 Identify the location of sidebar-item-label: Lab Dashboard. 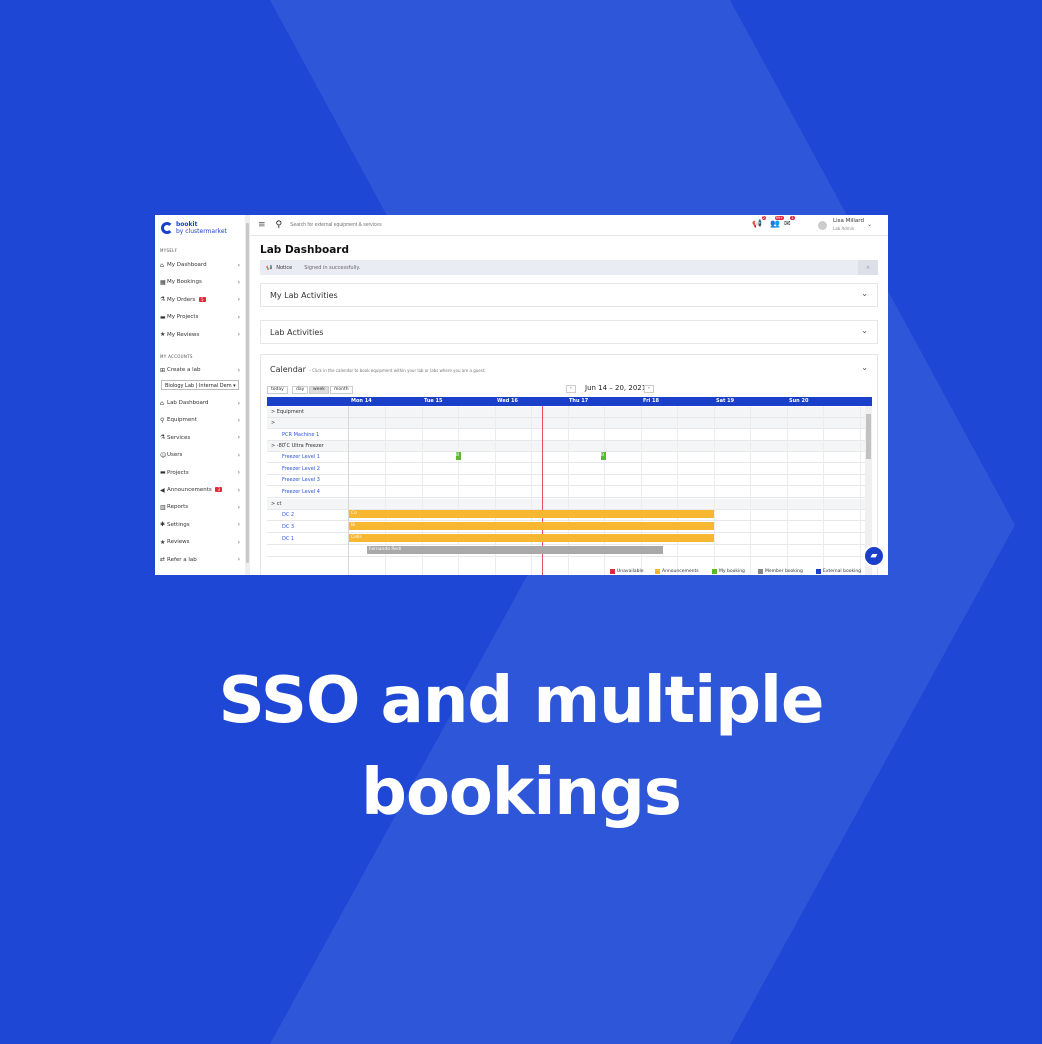
(188, 403).